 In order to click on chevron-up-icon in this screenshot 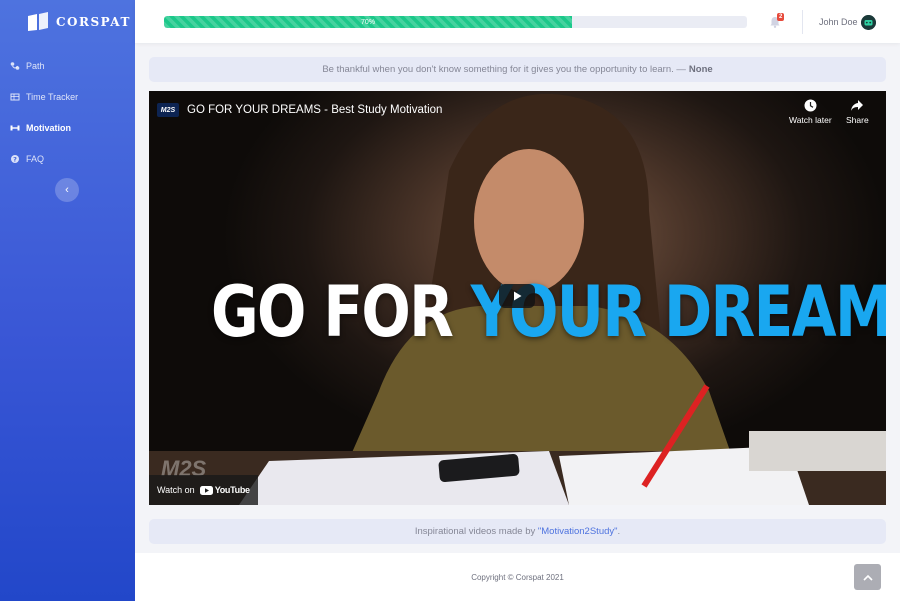, I will do `click(867, 577)`.